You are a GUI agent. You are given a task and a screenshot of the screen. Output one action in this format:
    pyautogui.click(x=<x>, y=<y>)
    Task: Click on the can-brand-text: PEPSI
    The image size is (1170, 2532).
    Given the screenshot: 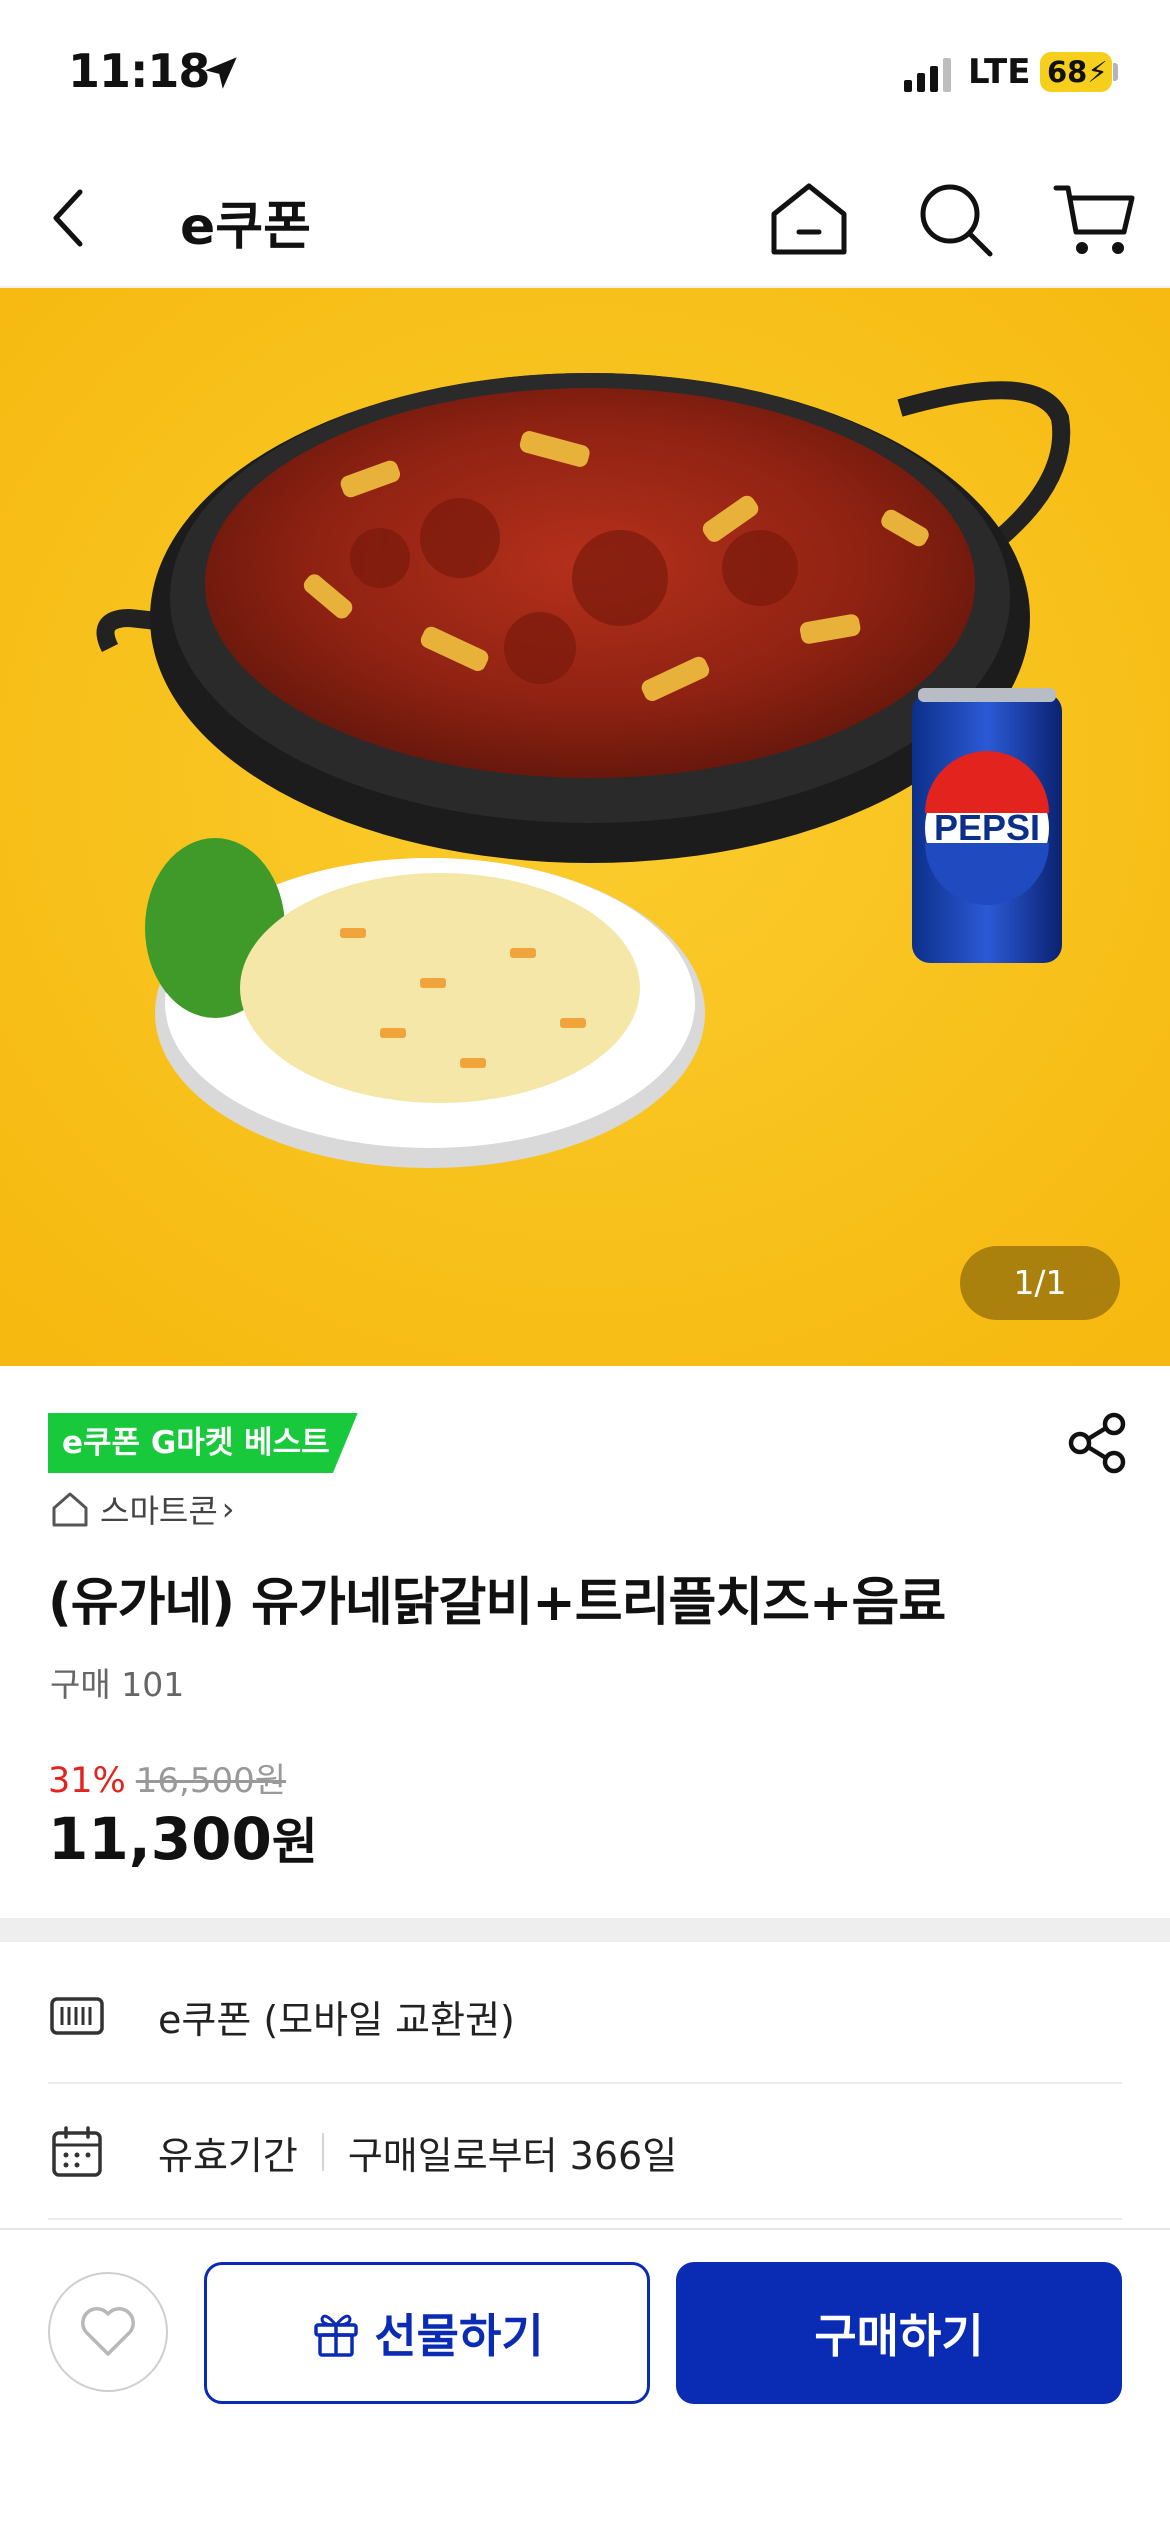 What is the action you would take?
    pyautogui.click(x=987, y=827)
    